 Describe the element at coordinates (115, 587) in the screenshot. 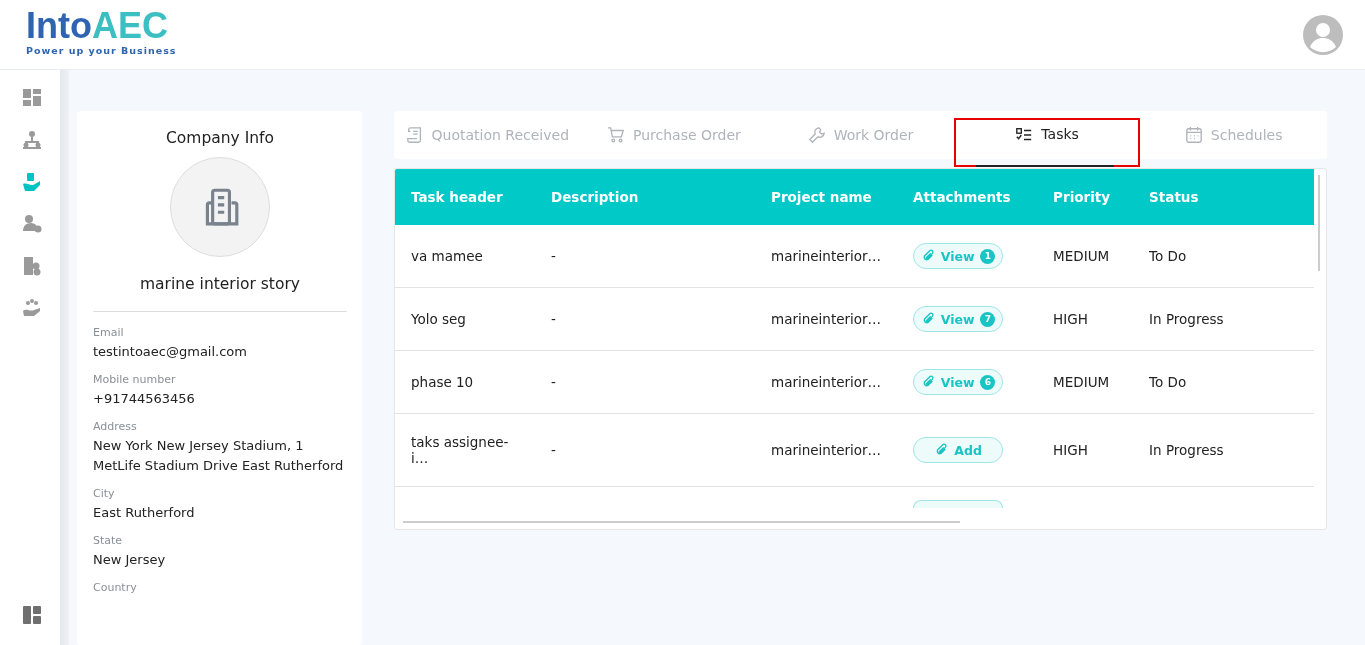

I see `field-label: Country` at that location.